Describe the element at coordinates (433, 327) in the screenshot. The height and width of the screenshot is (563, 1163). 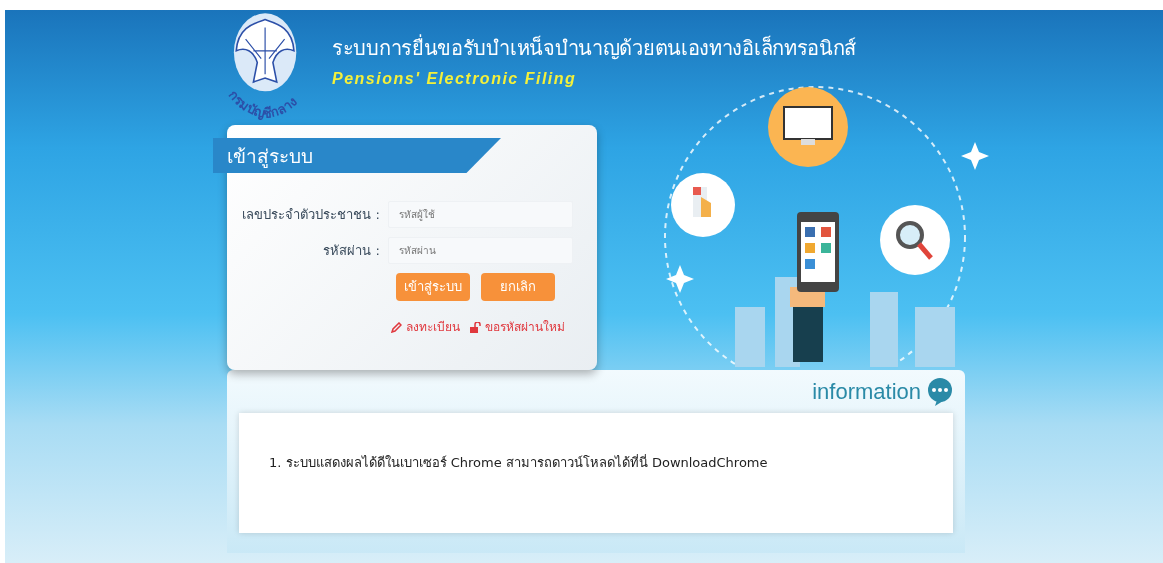
I see `register-link: ลงทะเบียน` at that location.